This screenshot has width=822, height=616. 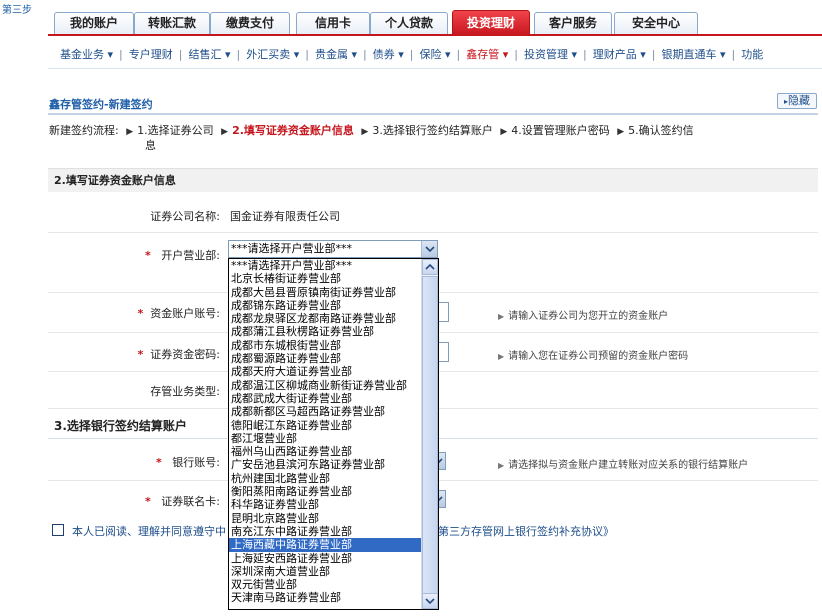 I want to click on card-label: 证券联名卡:, so click(x=190, y=501).